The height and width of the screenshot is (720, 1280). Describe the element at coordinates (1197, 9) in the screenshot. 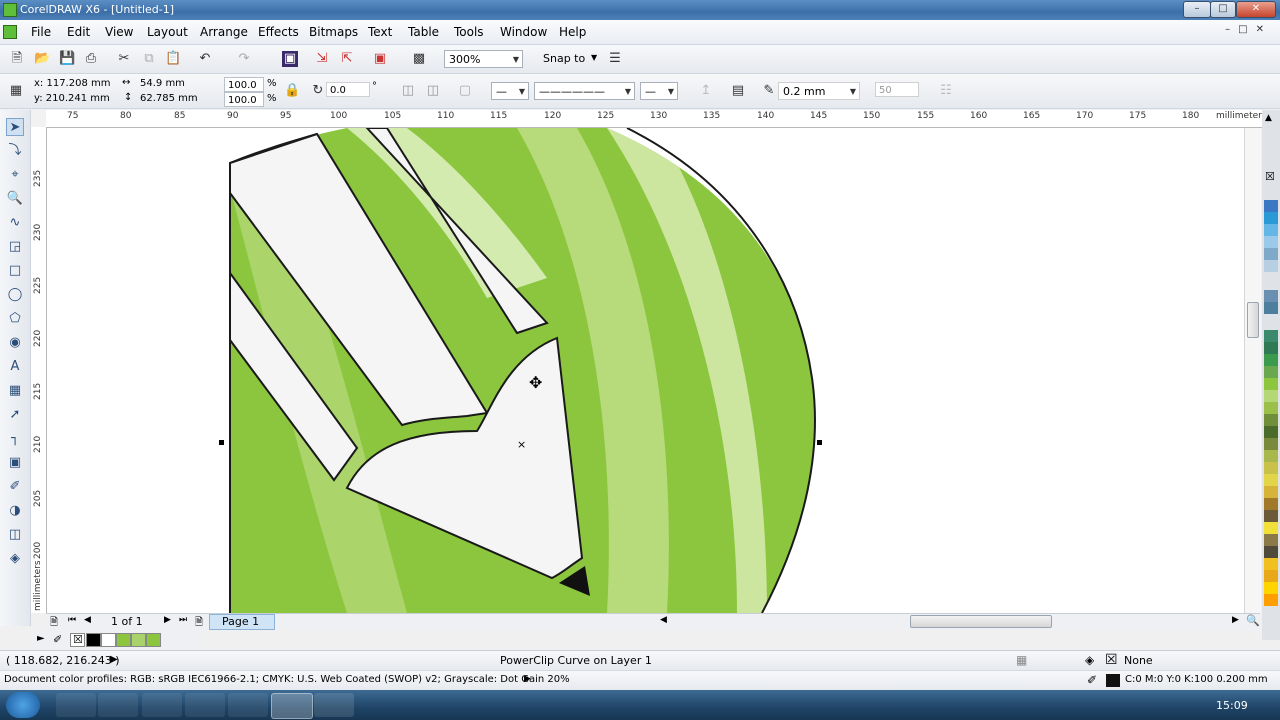

I see `minimize-button: –` at that location.